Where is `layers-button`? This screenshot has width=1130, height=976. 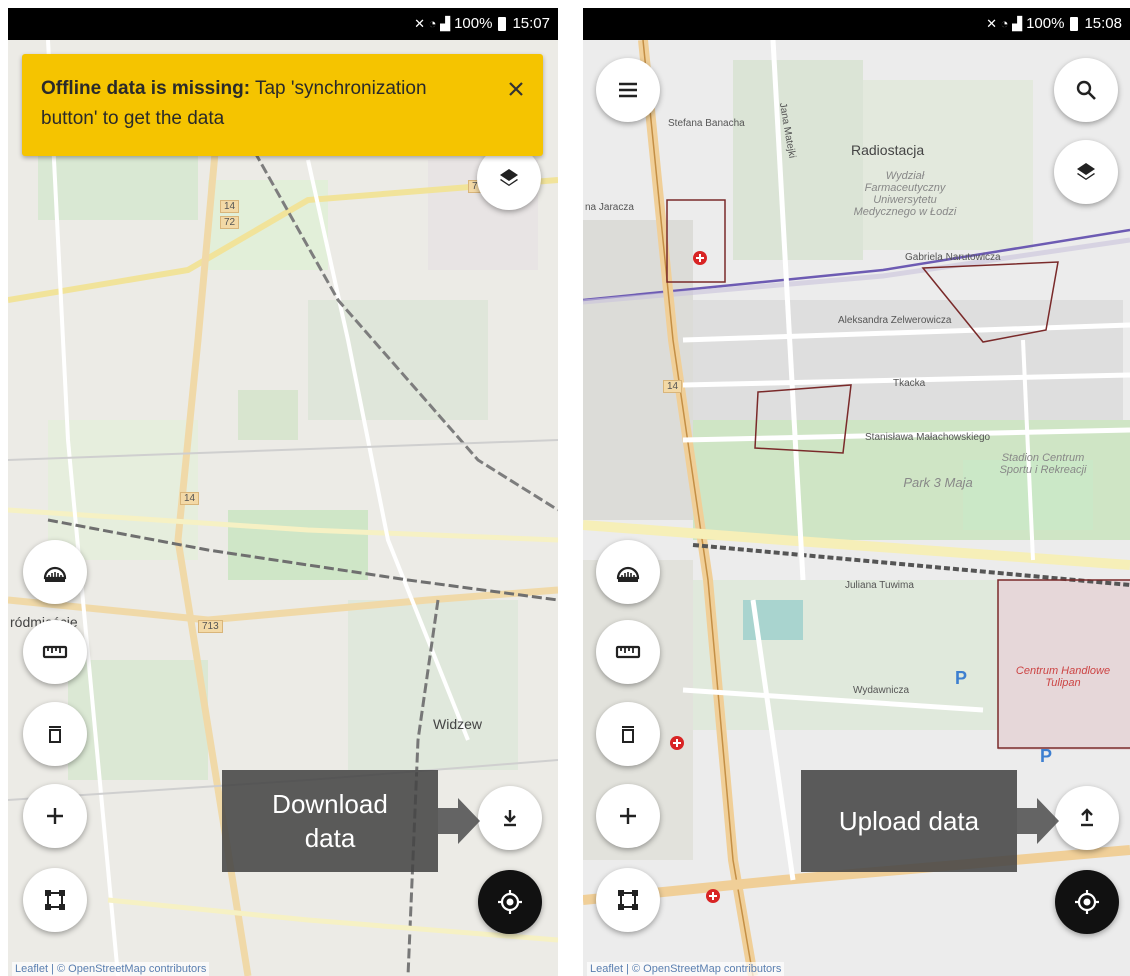
layers-button is located at coordinates (1086, 172).